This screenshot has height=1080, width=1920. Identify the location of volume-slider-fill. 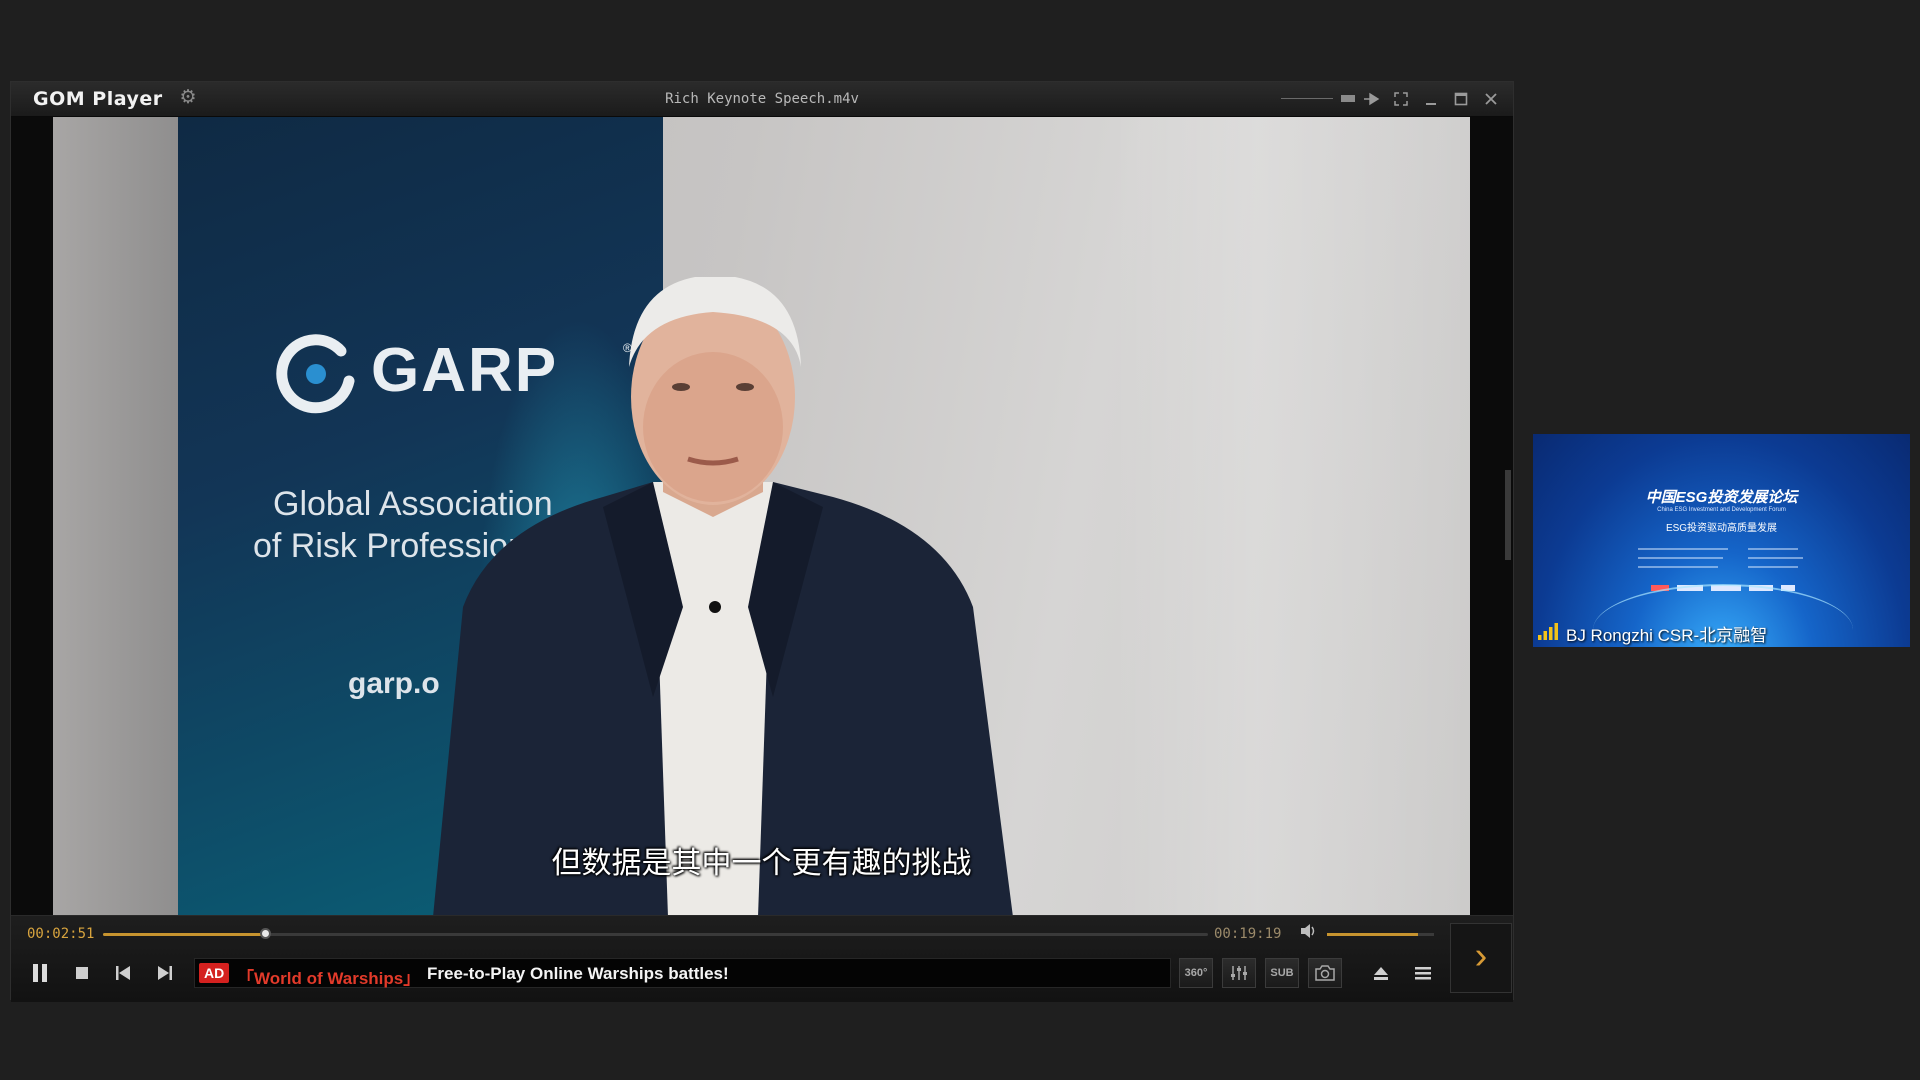
(1372, 934).